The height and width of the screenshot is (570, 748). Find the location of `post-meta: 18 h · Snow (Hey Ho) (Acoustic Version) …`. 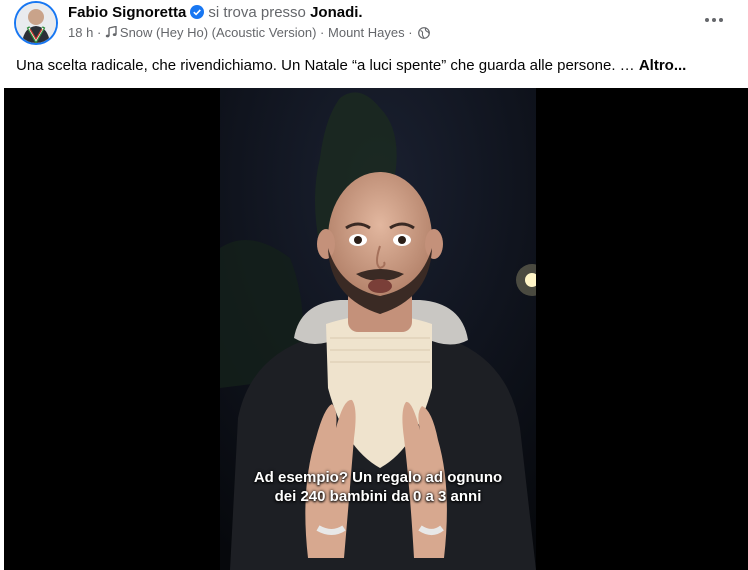

post-meta: 18 h · Snow (Hey Ho) (Acoustic Version) … is located at coordinates (249, 33).